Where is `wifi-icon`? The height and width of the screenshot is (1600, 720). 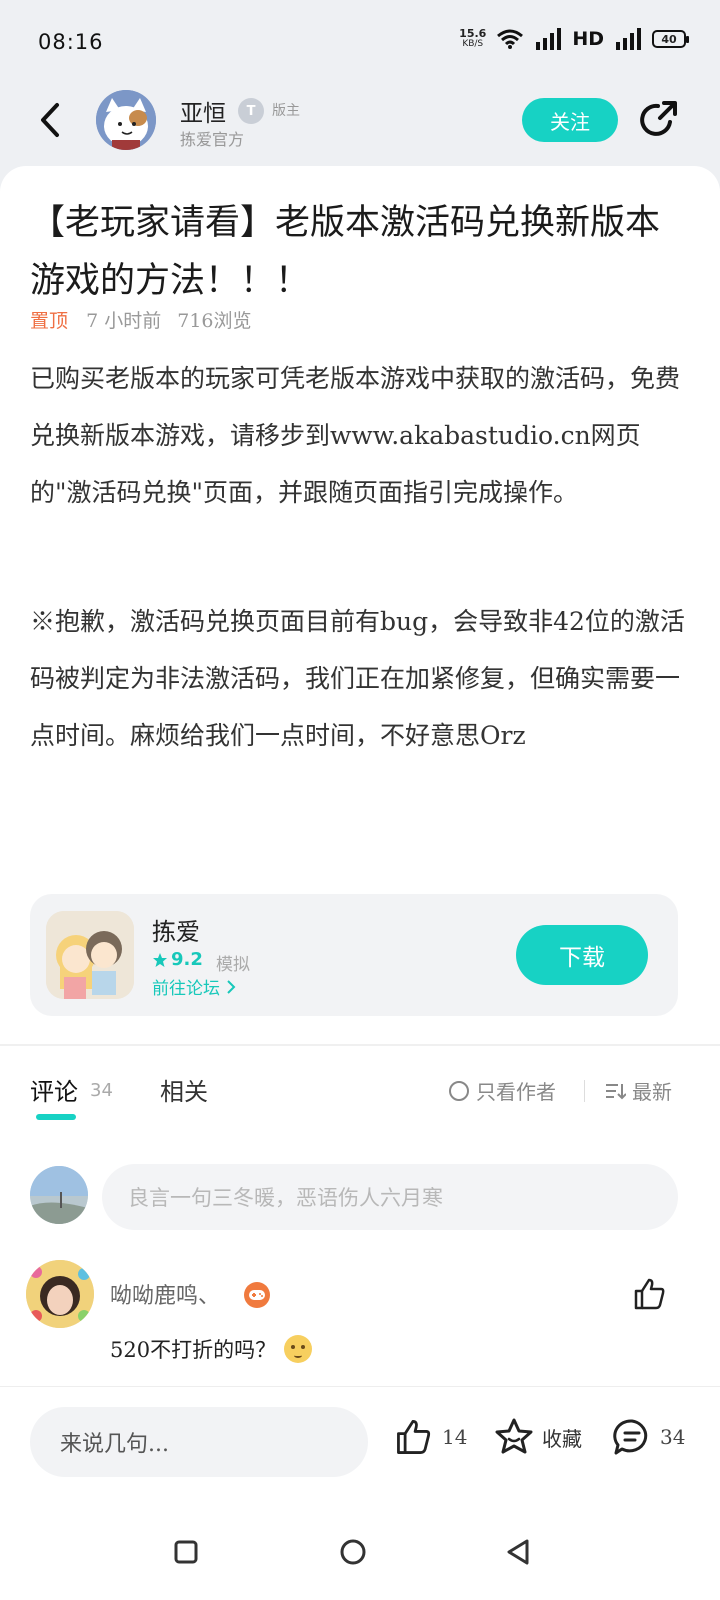 wifi-icon is located at coordinates (510, 39).